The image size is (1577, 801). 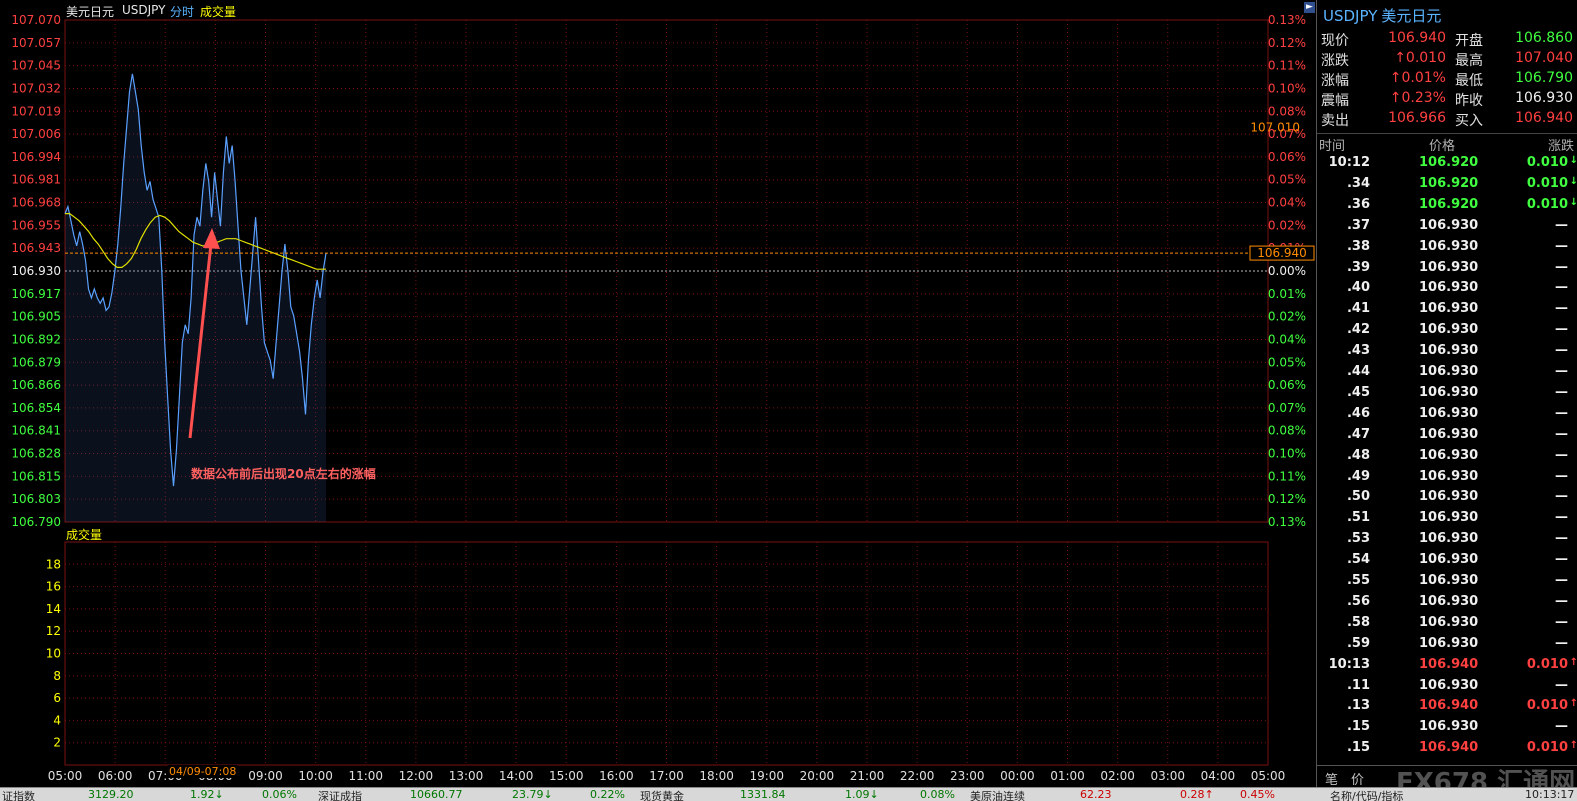 What do you see at coordinates (766, 776) in the screenshot?
I see `x-tick-label: 19:00` at bounding box center [766, 776].